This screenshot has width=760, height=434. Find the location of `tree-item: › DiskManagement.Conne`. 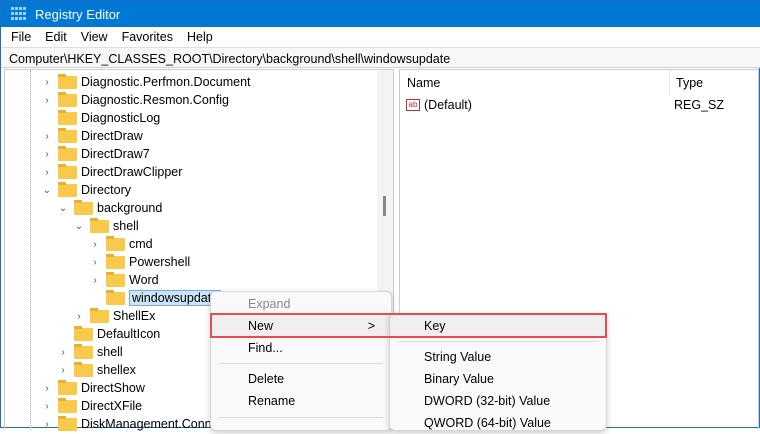

tree-item: › DiskManagement.Conne is located at coordinates (130, 424).